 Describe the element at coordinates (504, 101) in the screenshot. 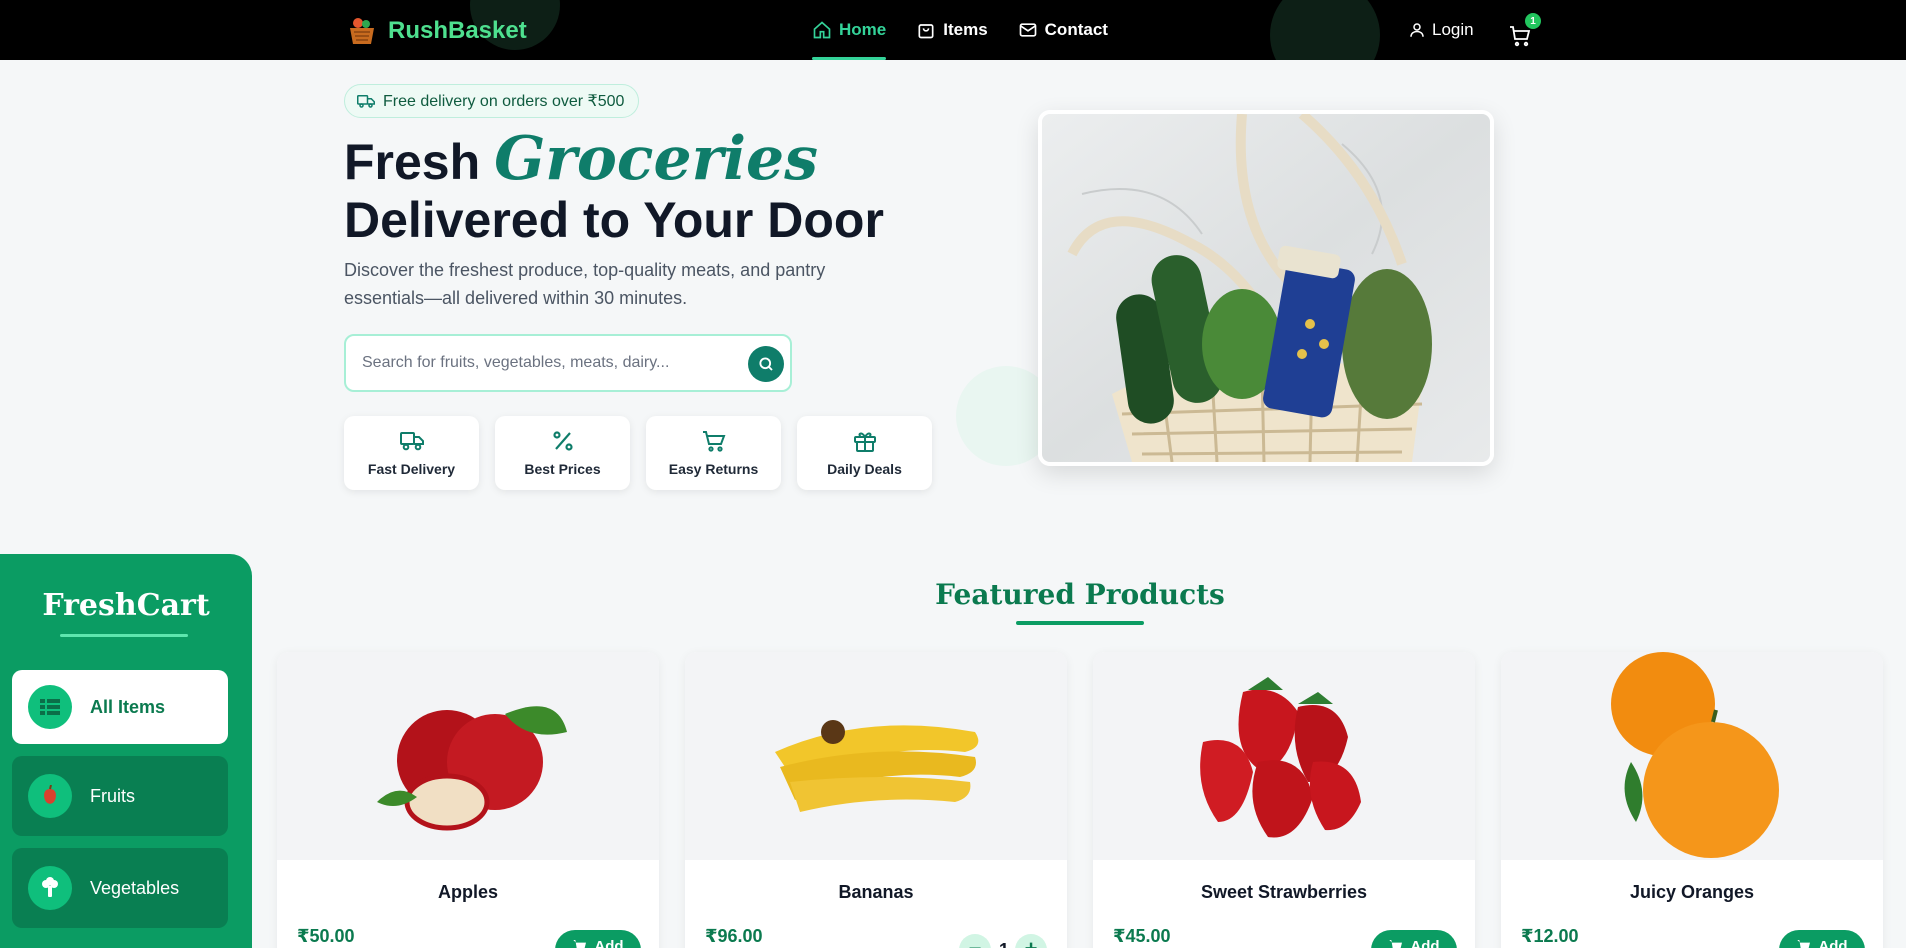

I see `promo-text: Free delivery on orders over ₹500` at that location.